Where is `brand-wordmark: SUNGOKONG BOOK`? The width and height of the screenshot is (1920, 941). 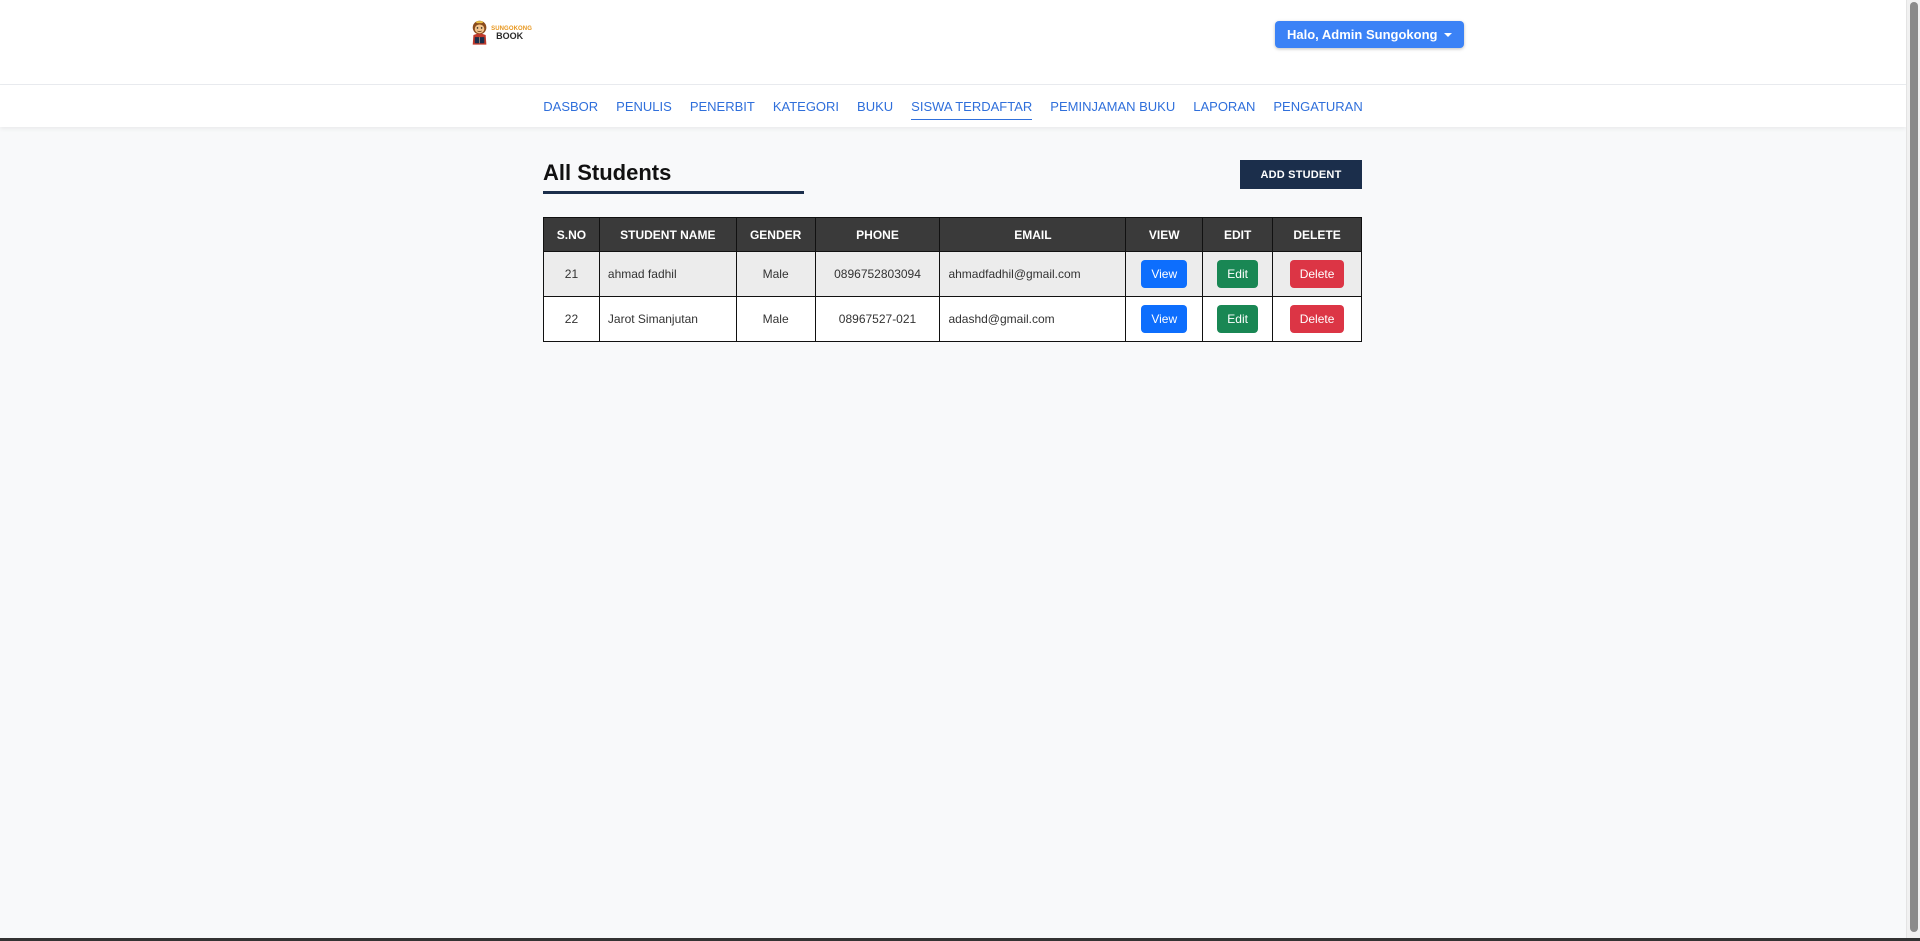
brand-wordmark: SUNGOKONG BOOK is located at coordinates (511, 33).